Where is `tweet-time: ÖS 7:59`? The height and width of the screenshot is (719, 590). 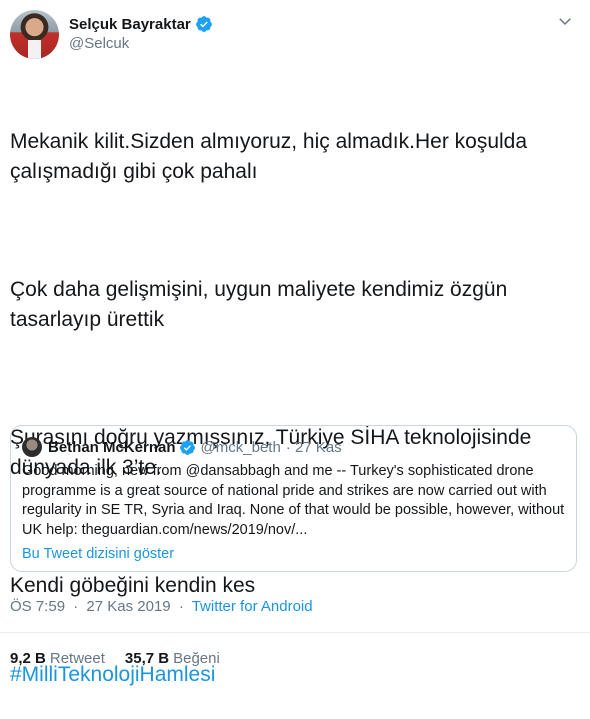
tweet-time: ÖS 7:59 is located at coordinates (37, 606).